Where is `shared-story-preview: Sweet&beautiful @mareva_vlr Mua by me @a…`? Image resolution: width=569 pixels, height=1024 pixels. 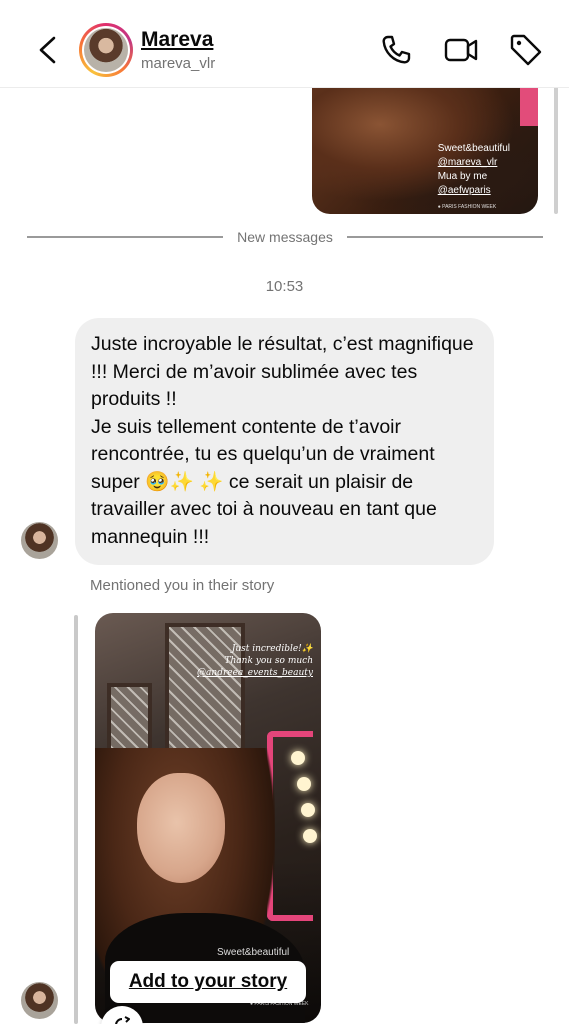 shared-story-preview: Sweet&beautiful @mareva_vlr Mua by me @a… is located at coordinates (425, 150).